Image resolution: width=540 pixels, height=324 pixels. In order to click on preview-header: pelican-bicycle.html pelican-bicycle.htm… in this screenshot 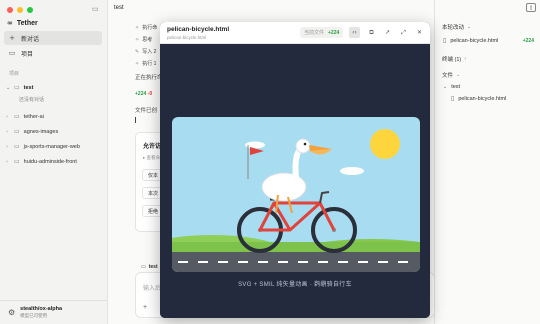, I will do `click(295, 33)`.